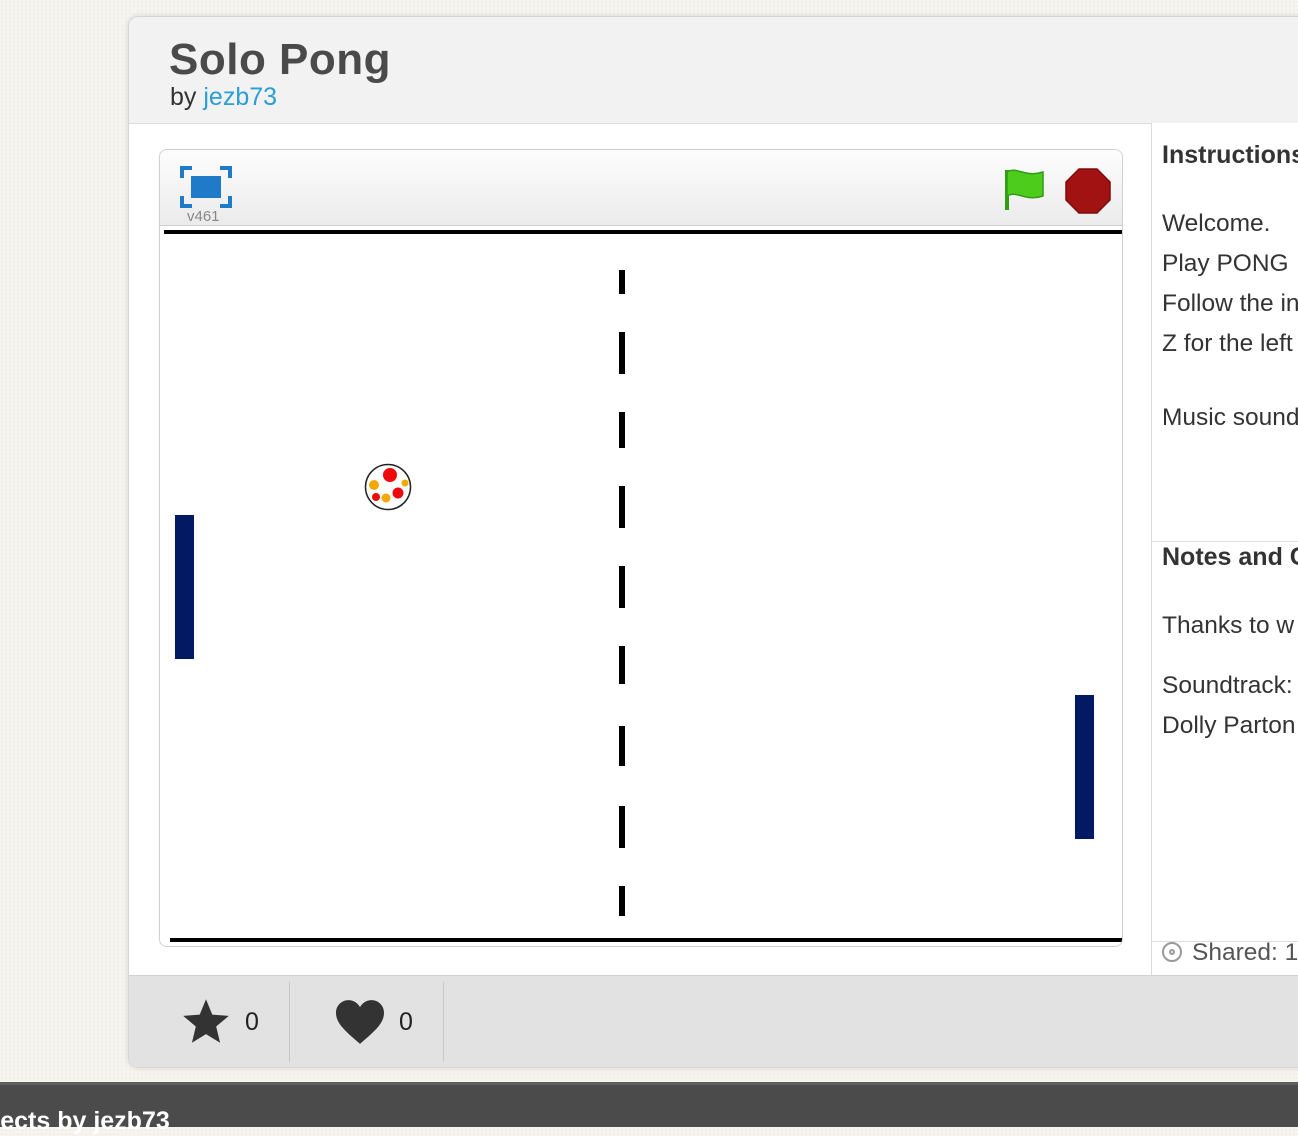 This screenshot has height=1136, width=1298. What do you see at coordinates (1227, 343) in the screenshot?
I see `instructions-line: Z for the left` at bounding box center [1227, 343].